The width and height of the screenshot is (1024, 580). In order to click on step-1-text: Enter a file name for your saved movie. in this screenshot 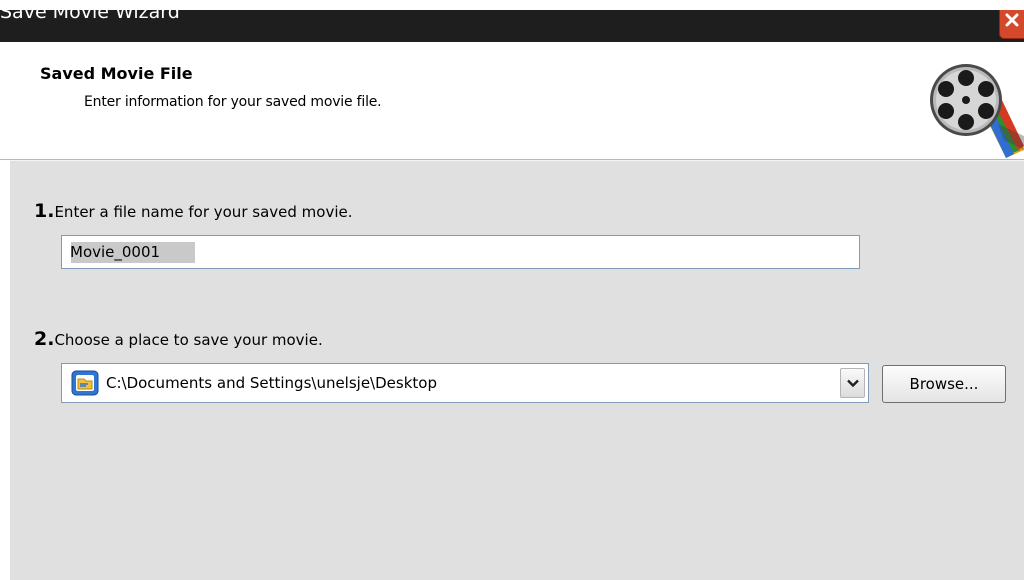, I will do `click(203, 212)`.